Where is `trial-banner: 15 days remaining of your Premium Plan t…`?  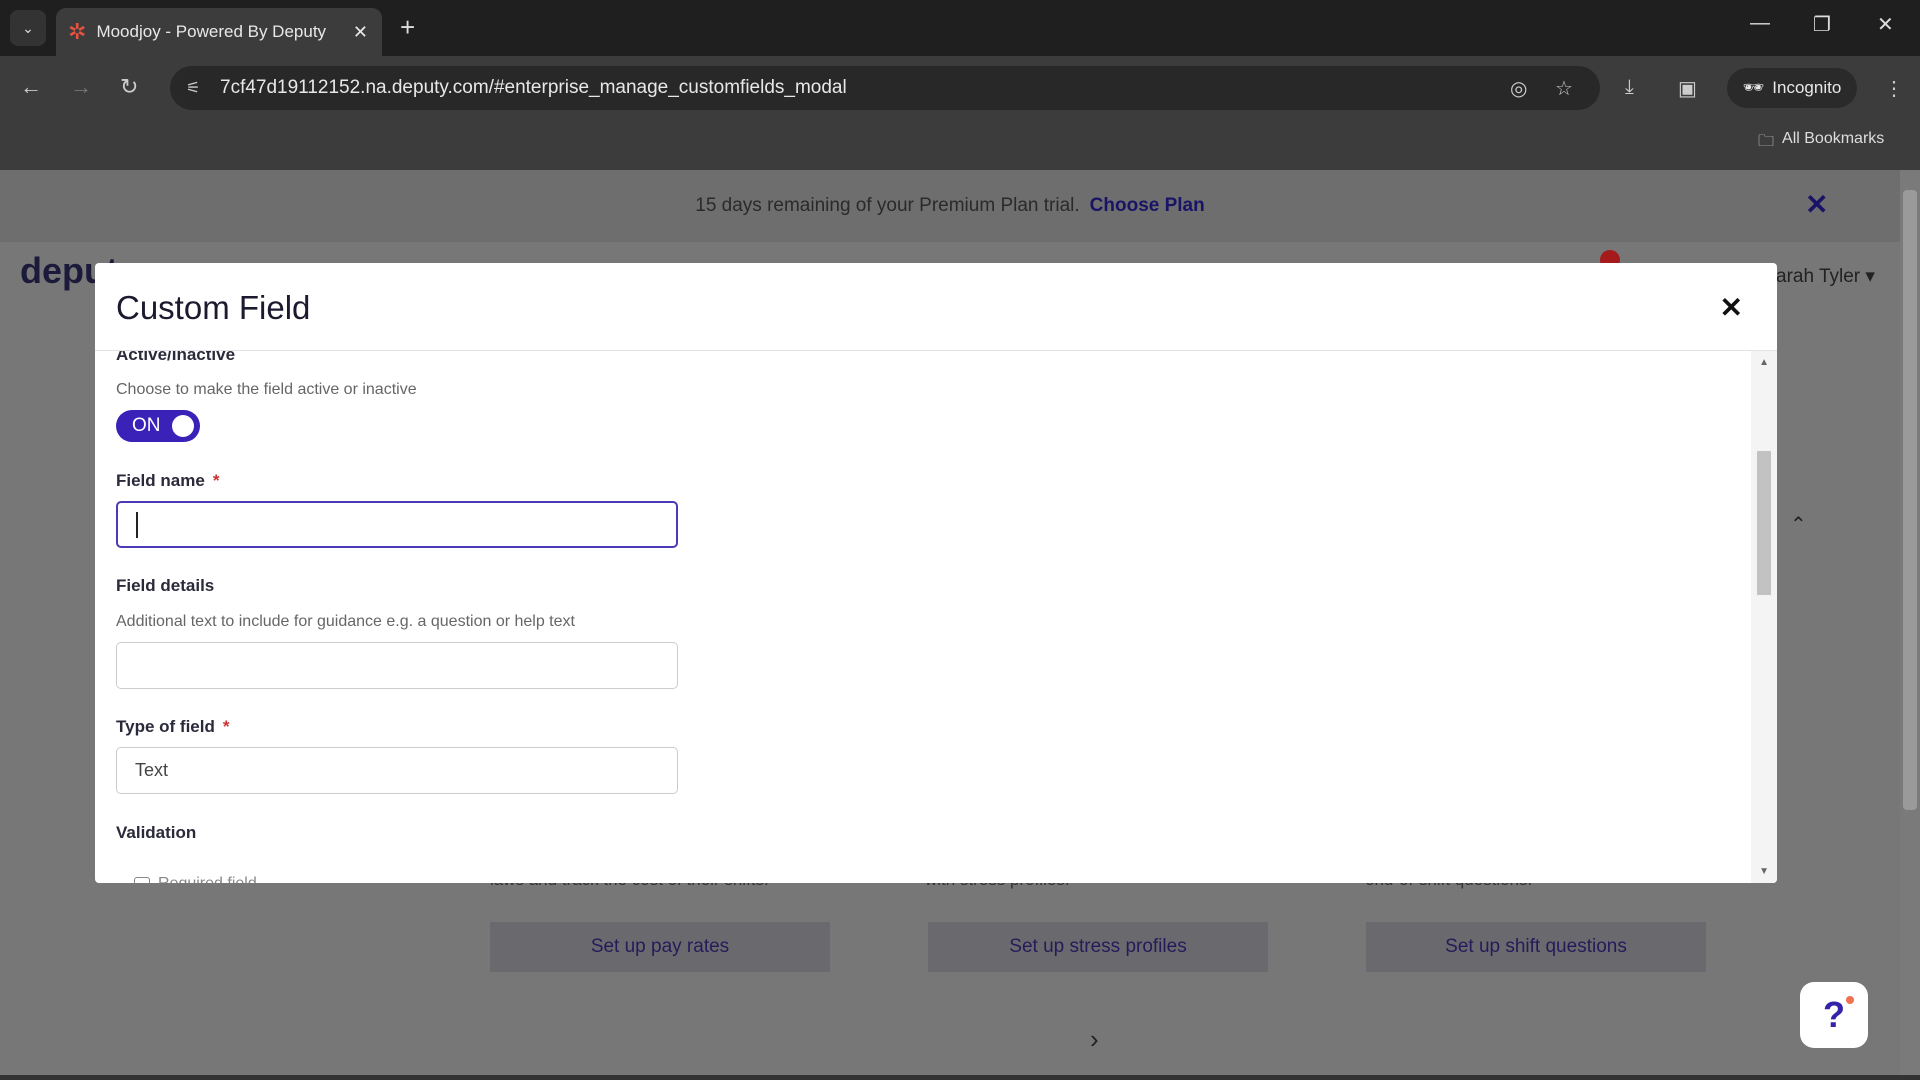 trial-banner: 15 days remaining of your Premium Plan t… is located at coordinates (950, 206).